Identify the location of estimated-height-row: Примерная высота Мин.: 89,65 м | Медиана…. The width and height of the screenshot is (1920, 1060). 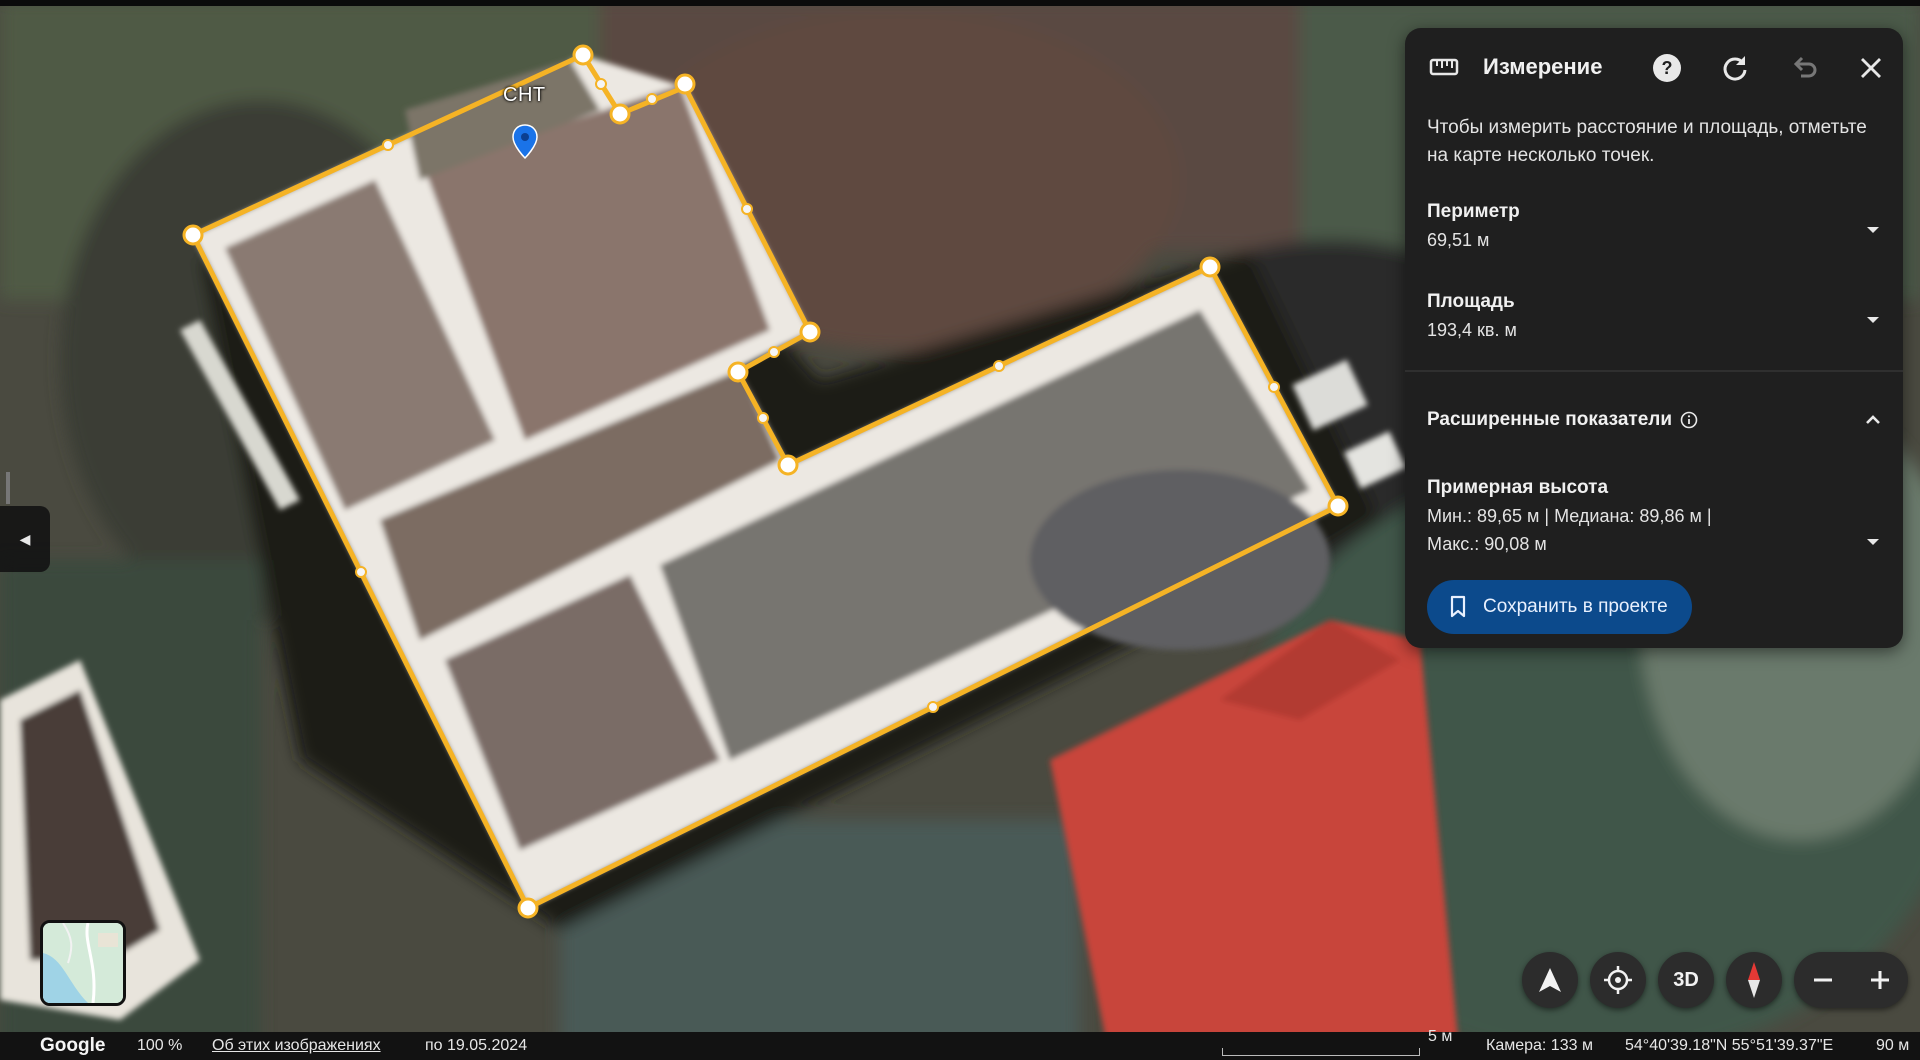
(1655, 519).